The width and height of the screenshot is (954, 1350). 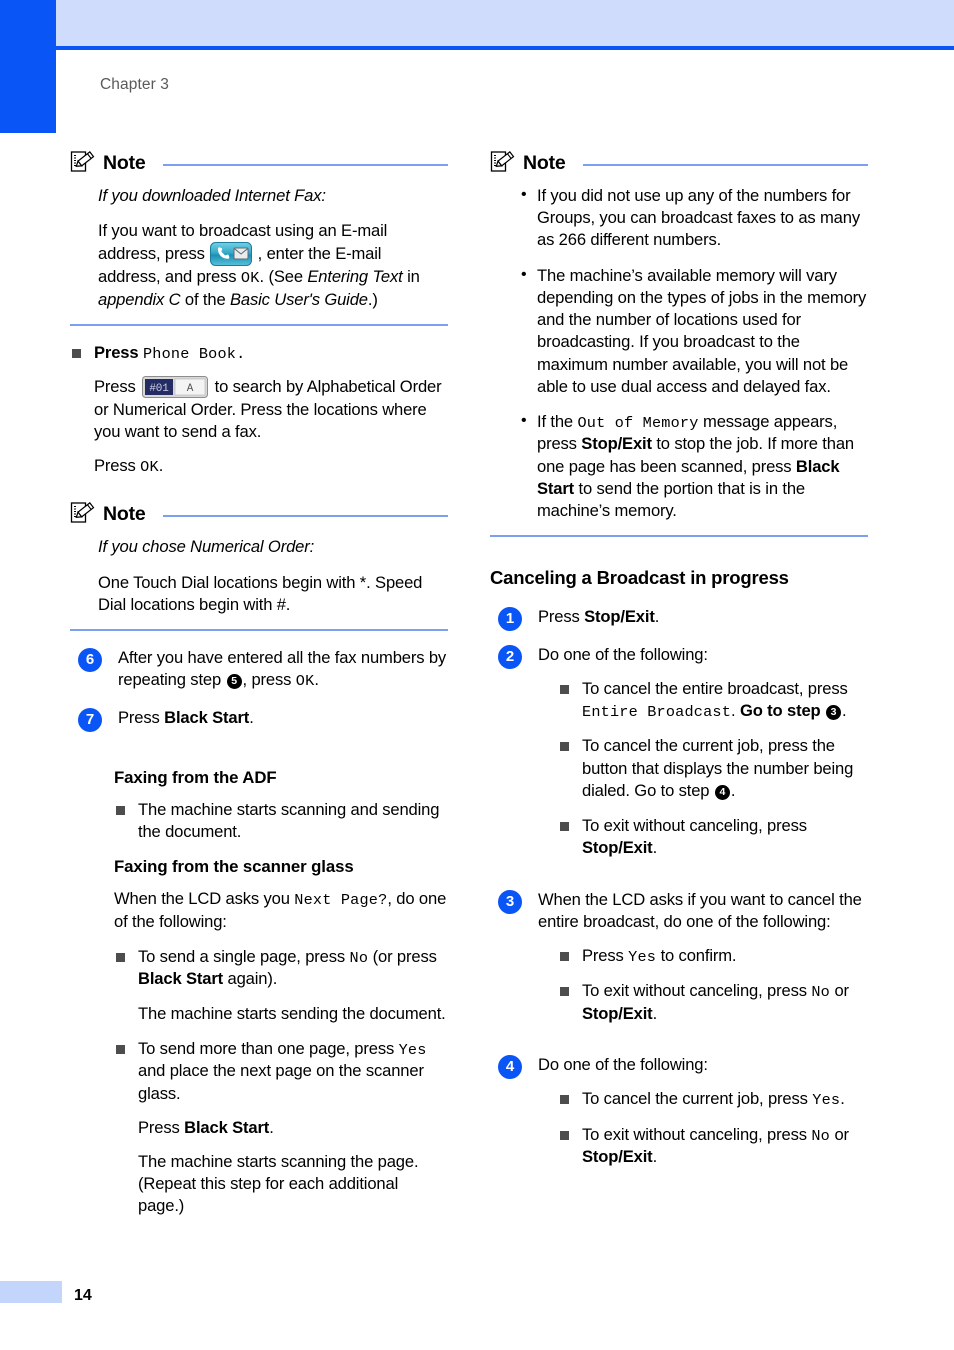 I want to click on section-heading-canceling-broadcast: Canceling a Broadcast in progress, so click(x=639, y=578).